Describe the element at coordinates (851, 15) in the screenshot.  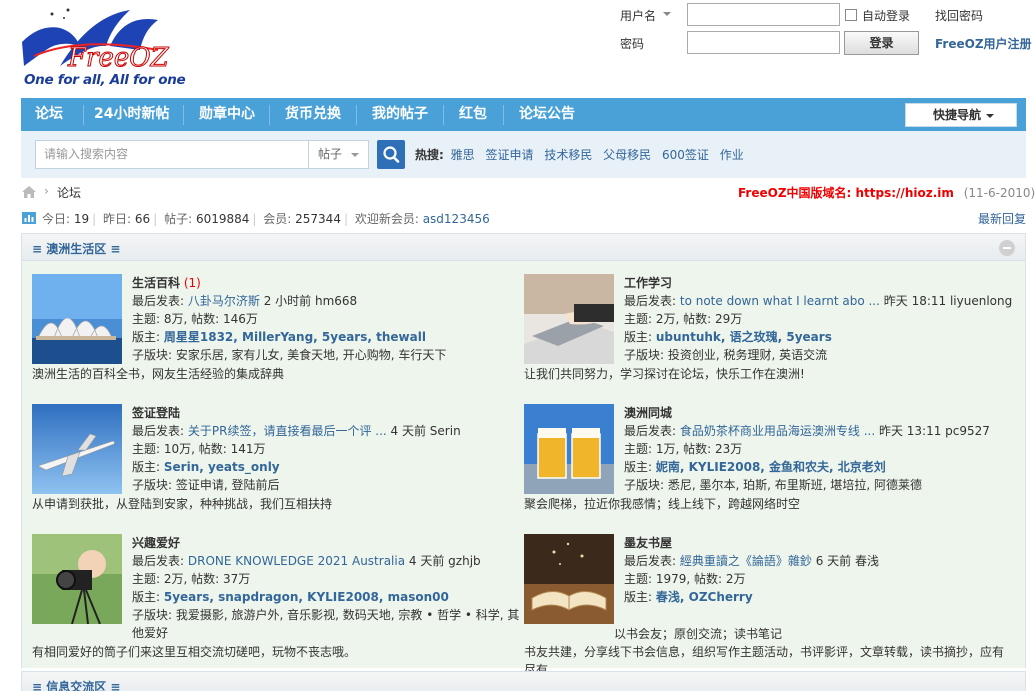
I see `auto-login-checkbox` at that location.